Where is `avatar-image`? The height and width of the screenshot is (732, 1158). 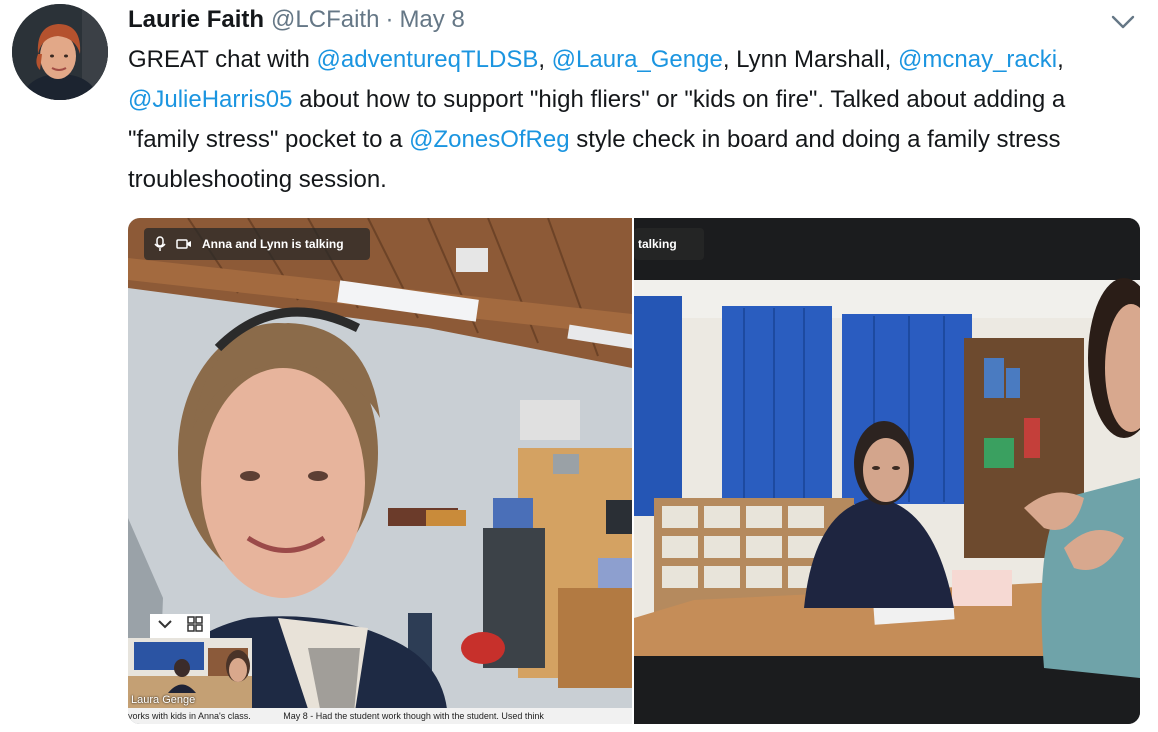
avatar-image is located at coordinates (60, 52).